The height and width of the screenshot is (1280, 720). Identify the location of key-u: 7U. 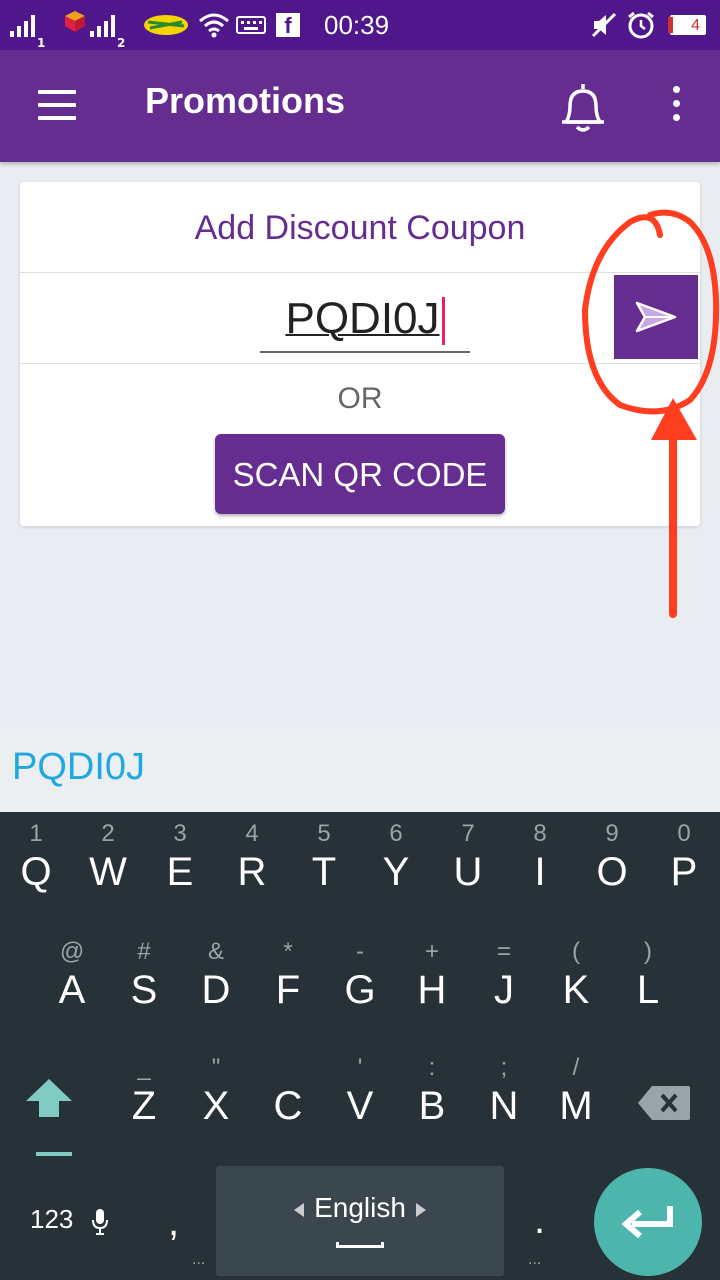
(468, 862).